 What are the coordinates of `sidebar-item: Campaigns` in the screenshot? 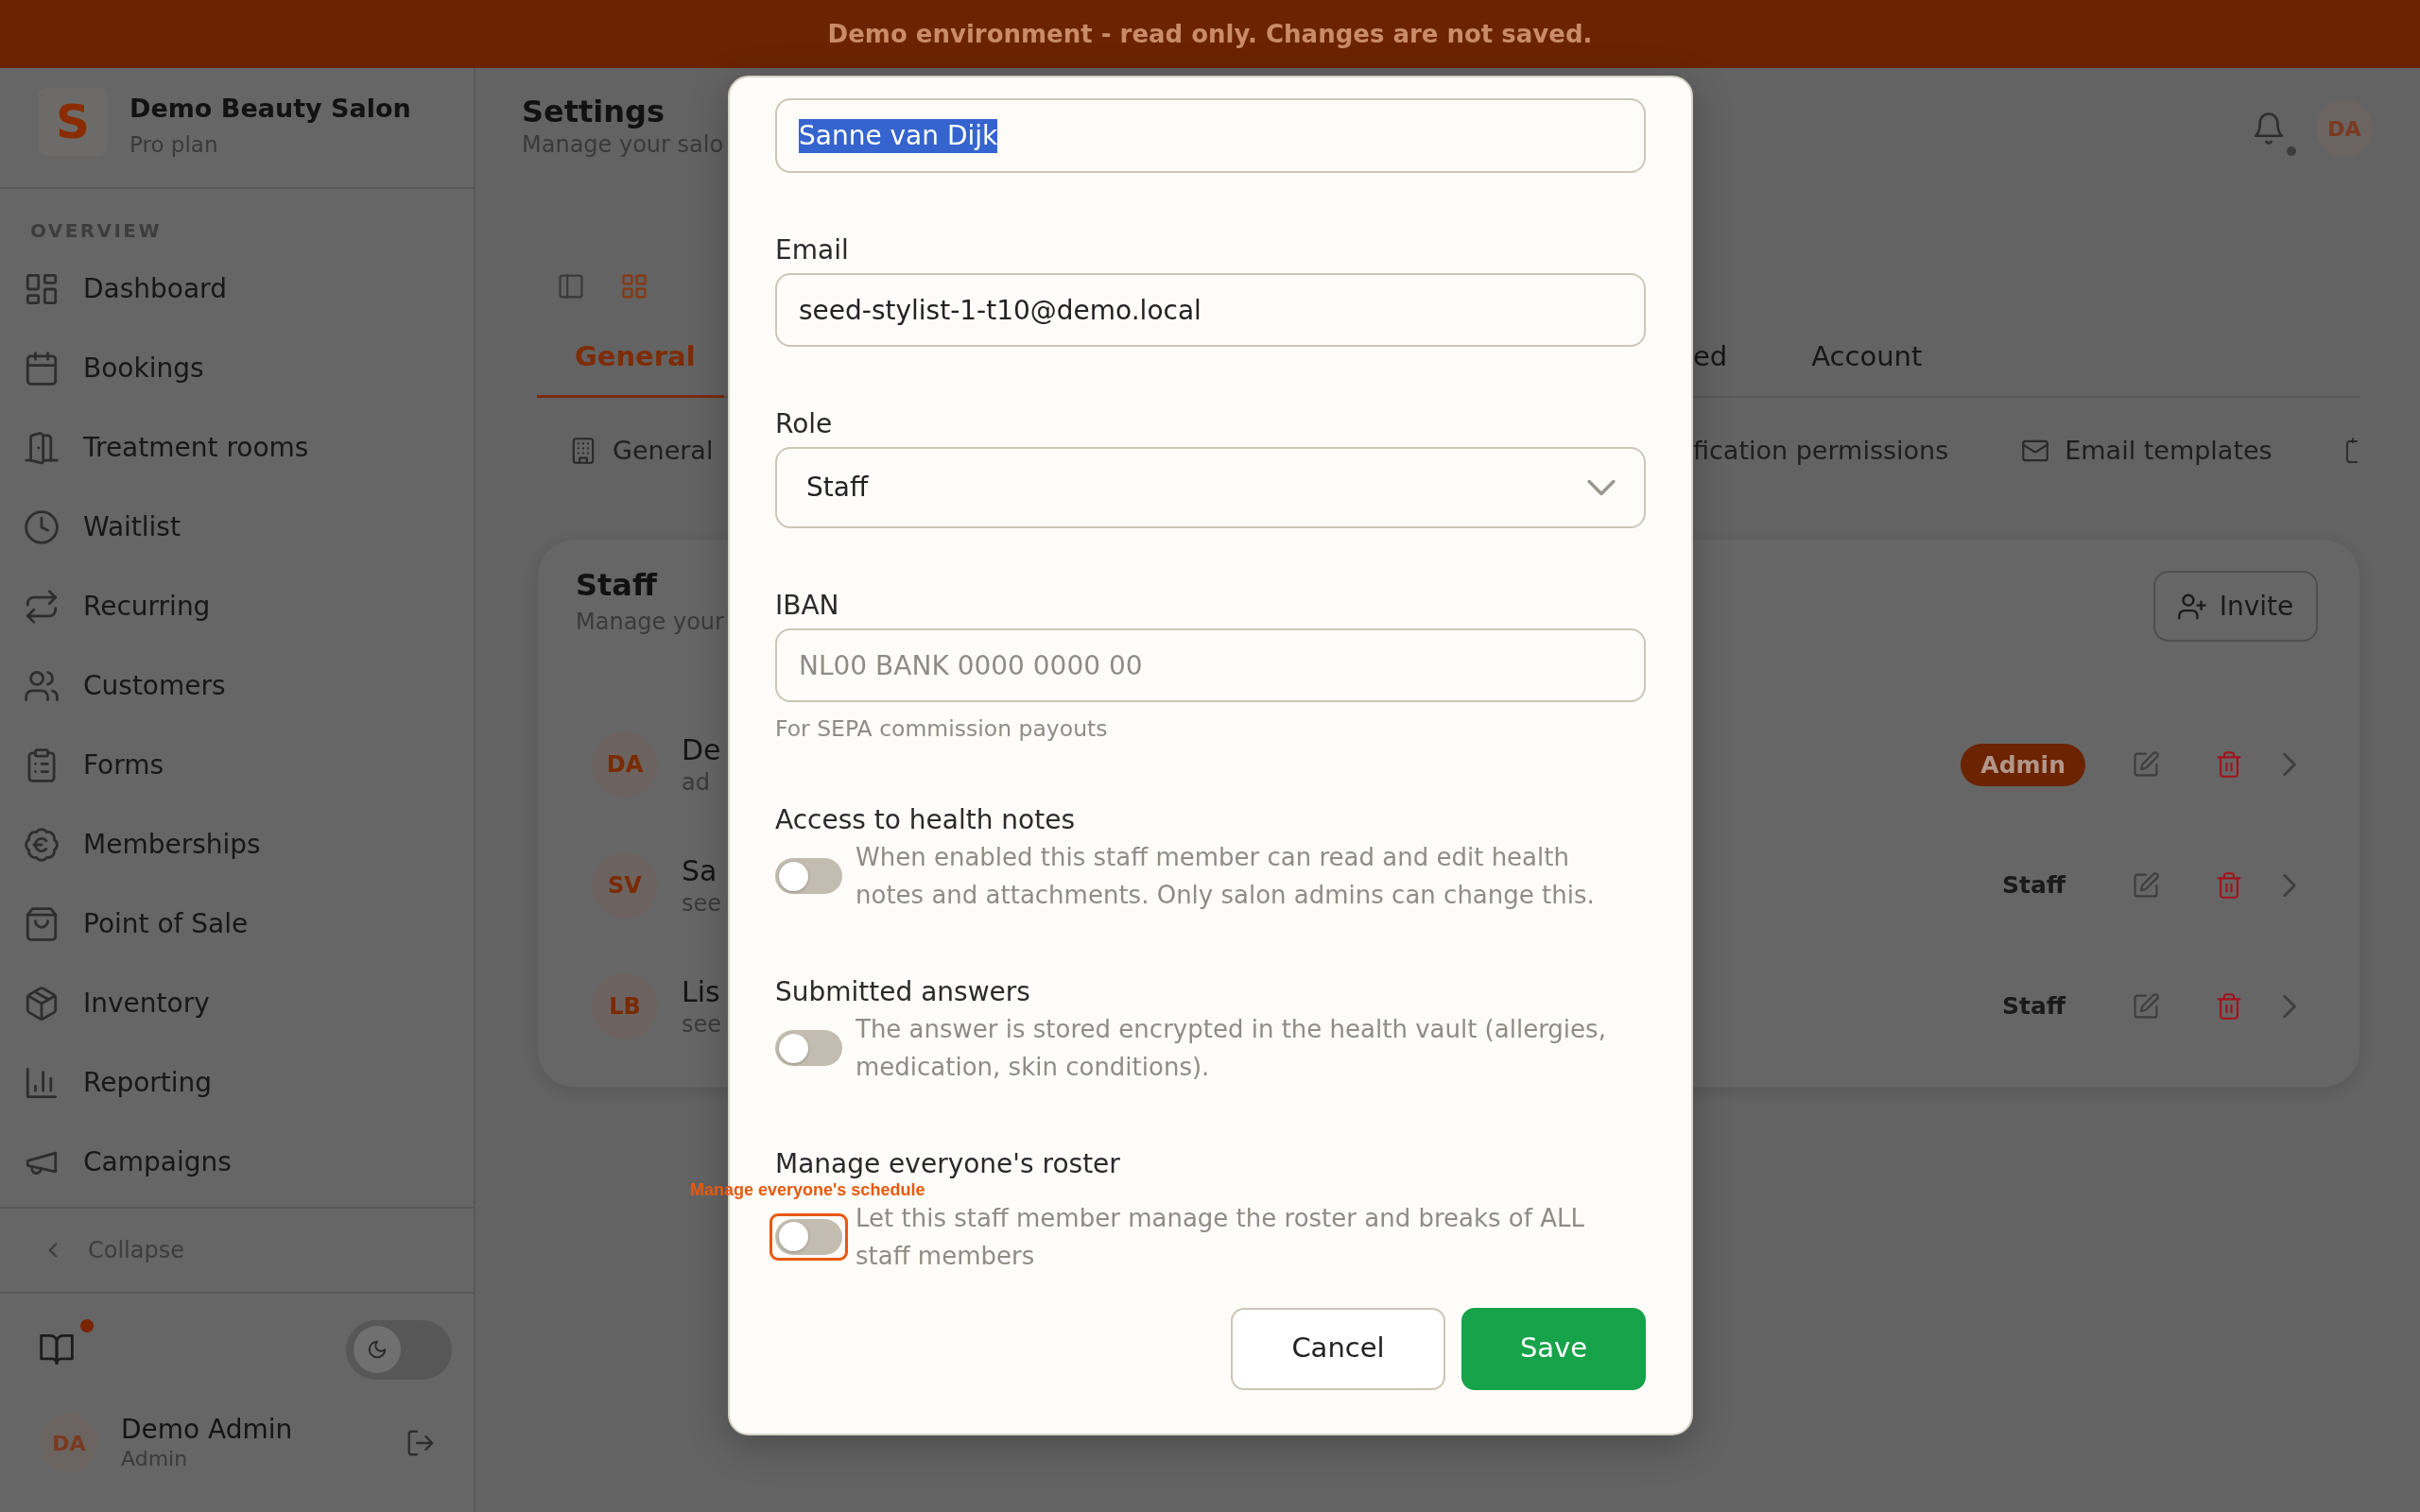 It's located at (237, 1162).